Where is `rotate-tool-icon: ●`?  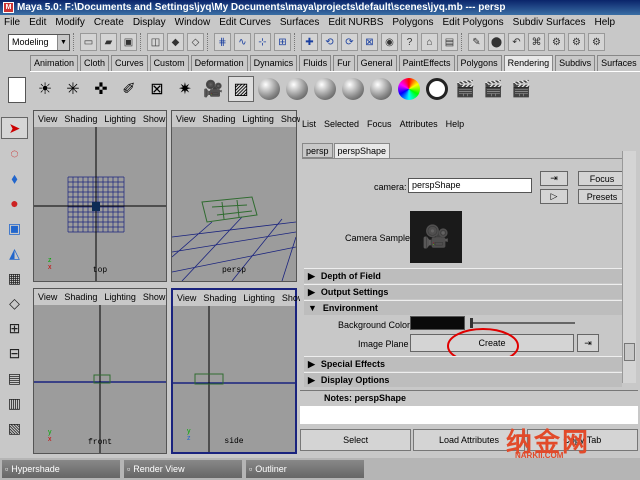 rotate-tool-icon: ● is located at coordinates (14, 203).